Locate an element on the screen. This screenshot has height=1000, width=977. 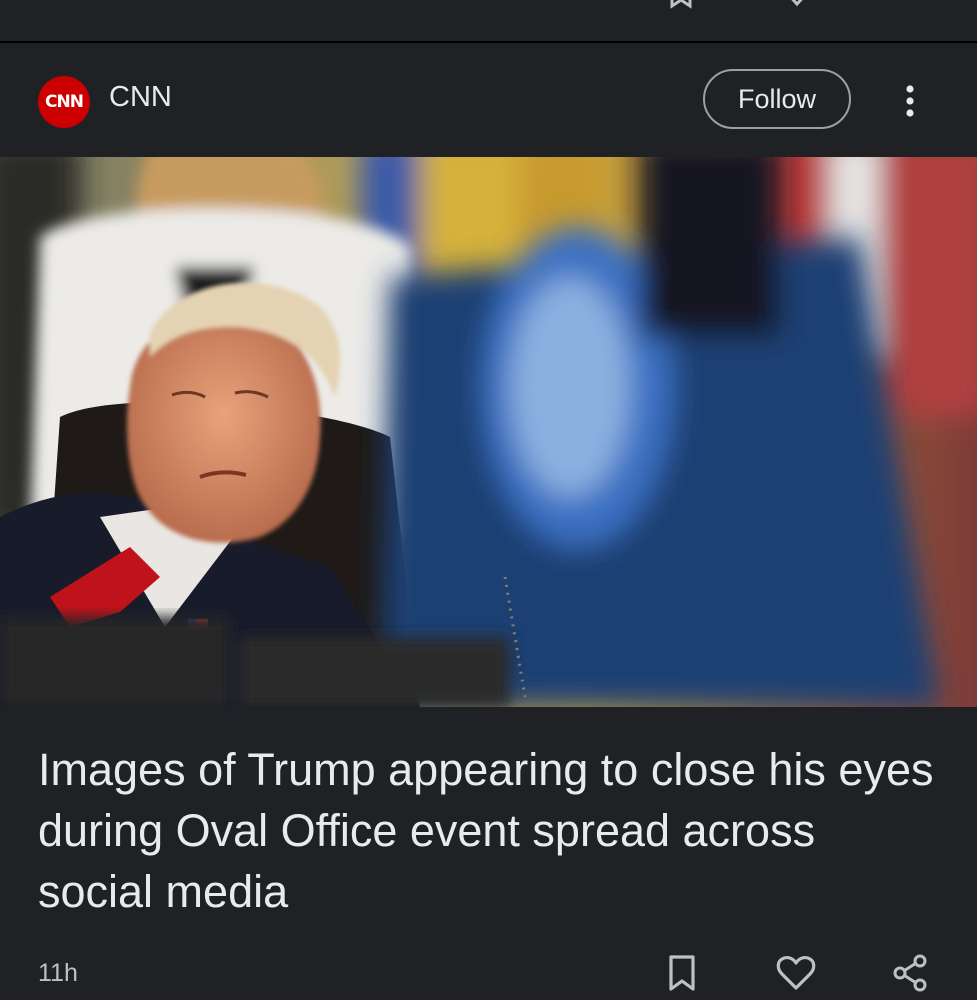
previous-card-actions is located at coordinates (488, 20).